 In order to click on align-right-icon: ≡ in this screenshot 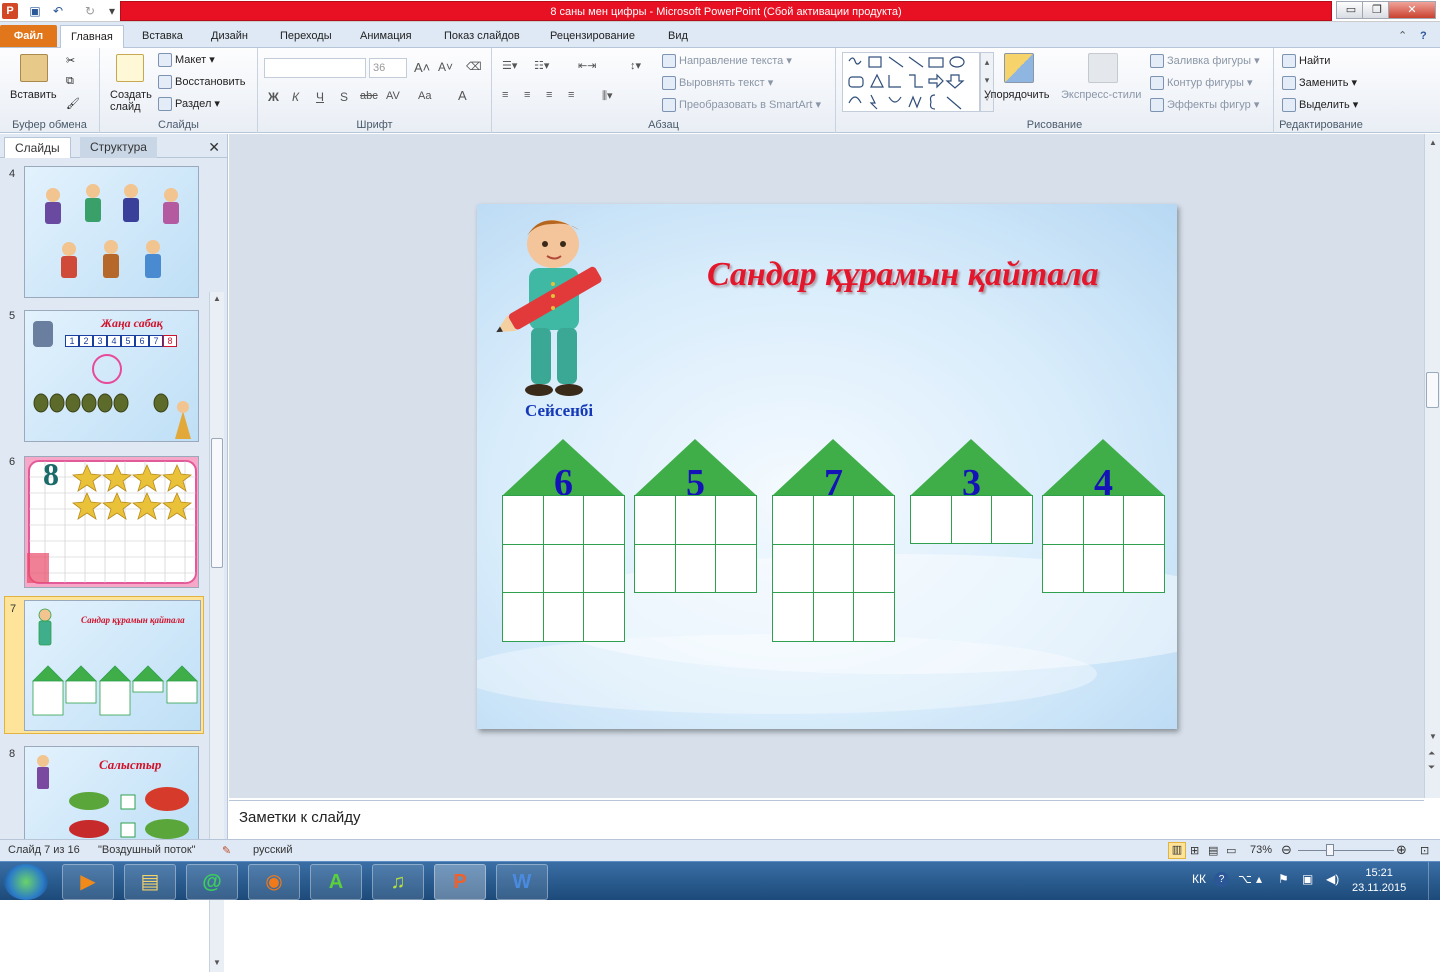, I will do `click(549, 95)`.